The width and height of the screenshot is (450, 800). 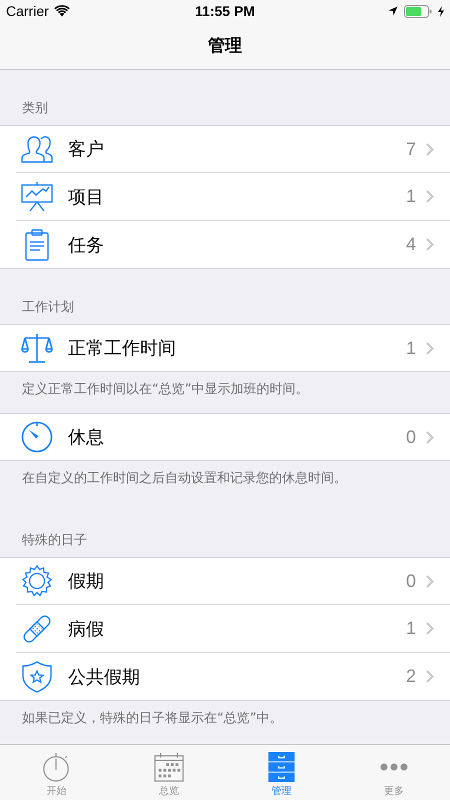 I want to click on clipboard-icon, so click(x=37, y=244).